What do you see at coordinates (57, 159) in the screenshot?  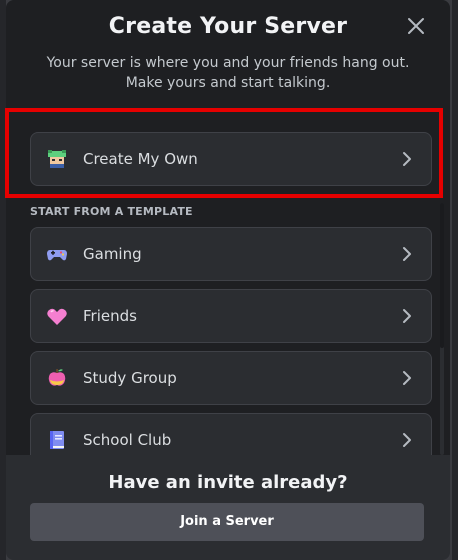 I see `create-own-icon` at bounding box center [57, 159].